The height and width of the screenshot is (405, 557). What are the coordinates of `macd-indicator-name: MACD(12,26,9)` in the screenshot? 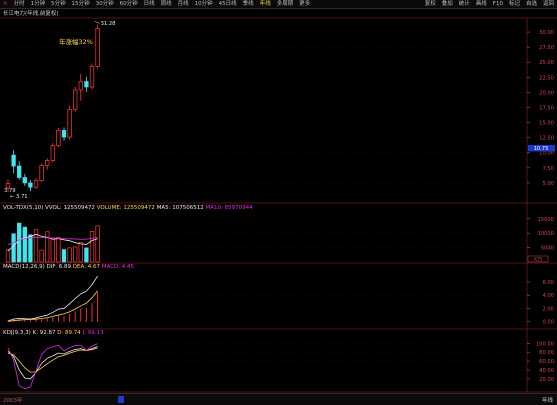 It's located at (24, 267).